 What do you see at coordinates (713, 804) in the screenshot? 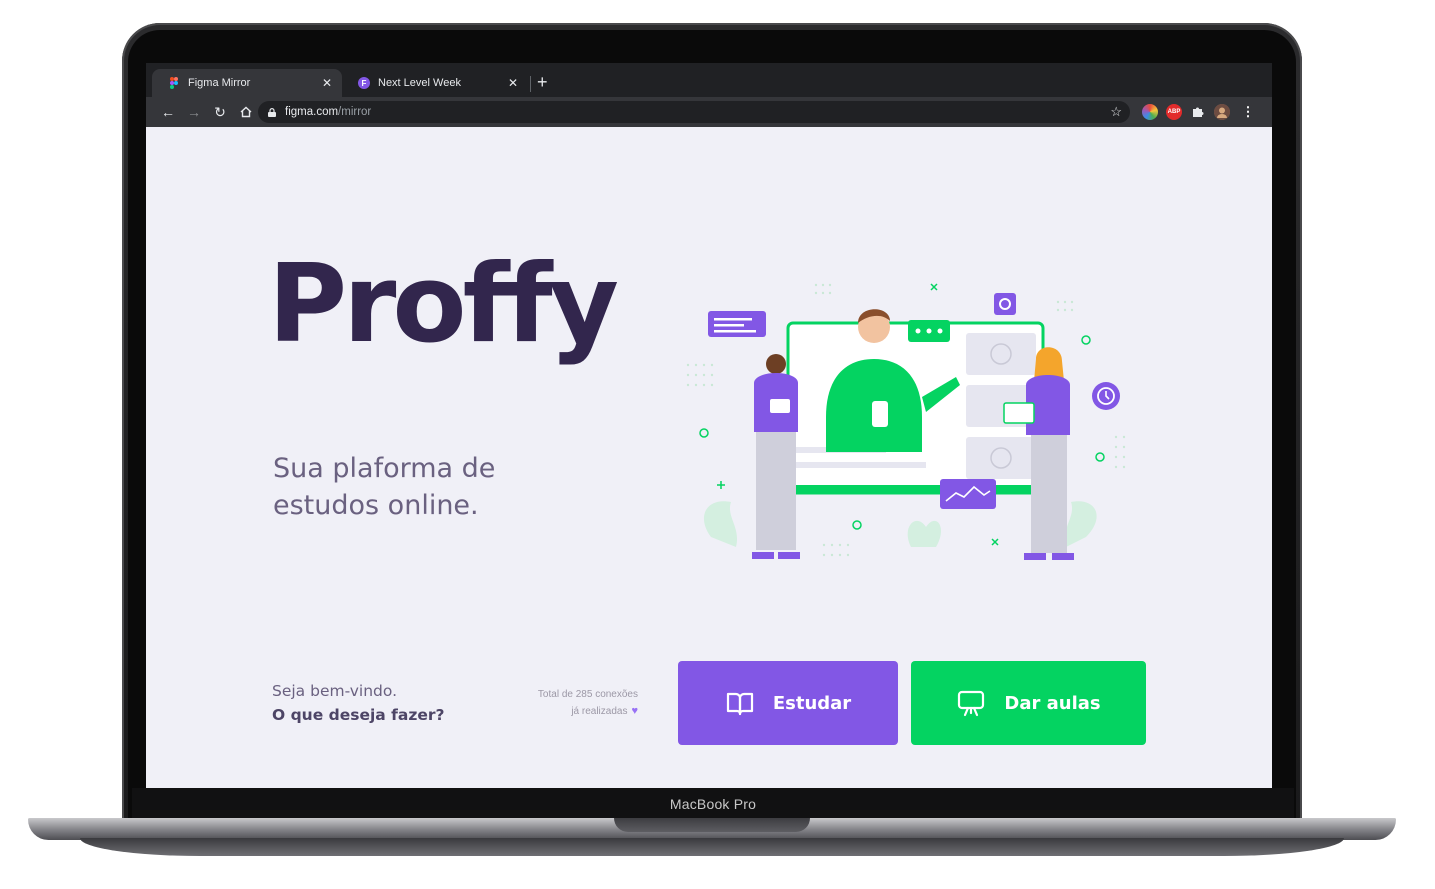
I see `device-label: MacBook Pro` at bounding box center [713, 804].